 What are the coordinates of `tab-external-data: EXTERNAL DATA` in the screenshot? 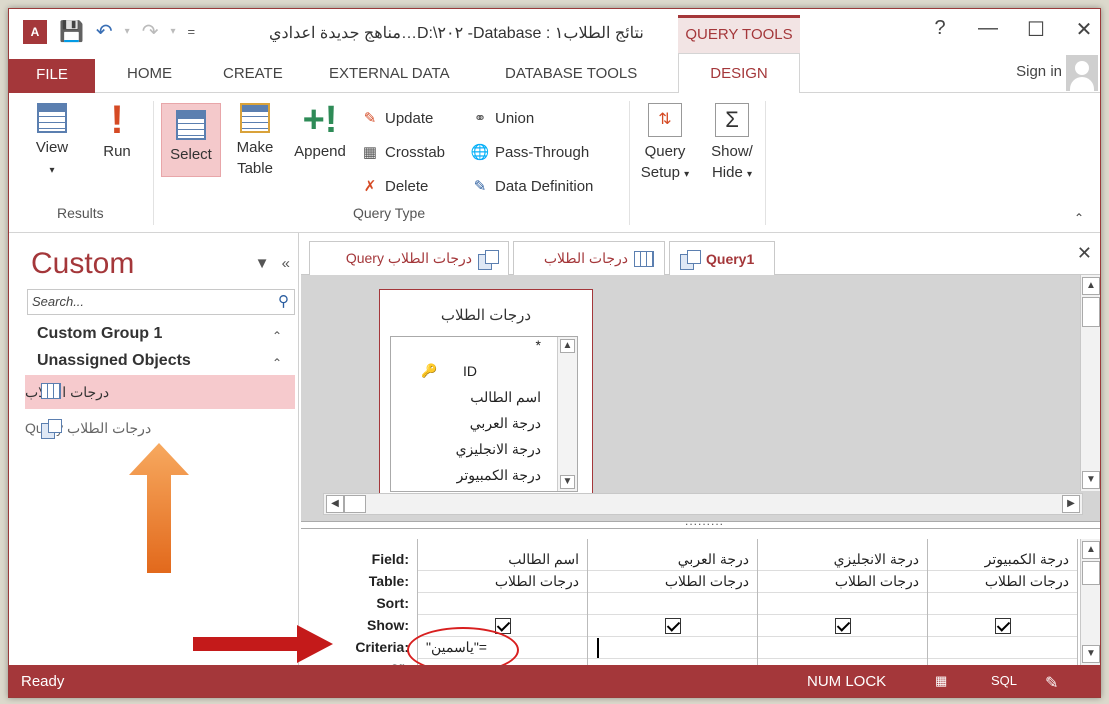 It's located at (389, 73).